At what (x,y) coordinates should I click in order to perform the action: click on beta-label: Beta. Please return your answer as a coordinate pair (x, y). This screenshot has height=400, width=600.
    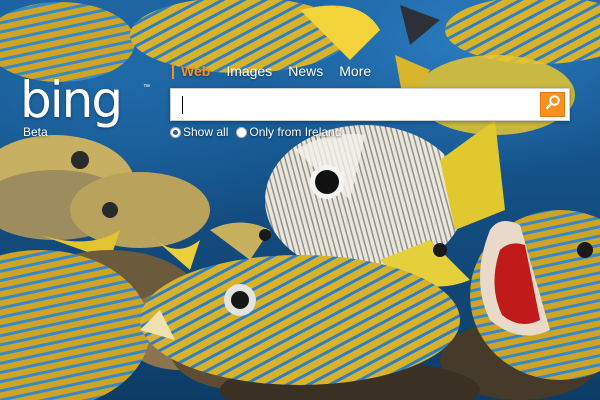
    Looking at the image, I should click on (35, 132).